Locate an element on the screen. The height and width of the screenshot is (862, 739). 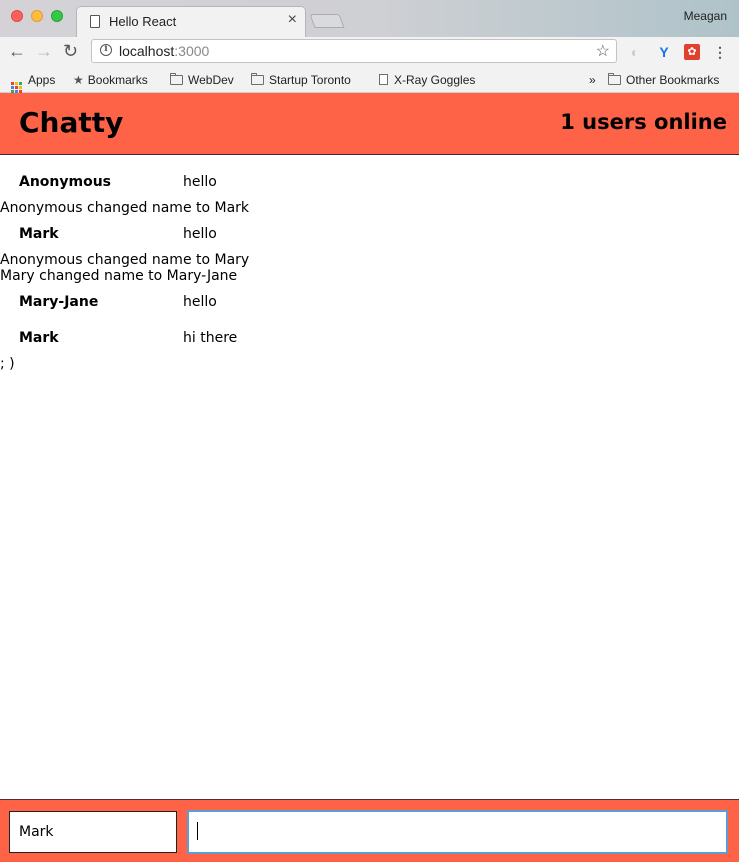
tab-title: Hello React is located at coordinates (143, 21).